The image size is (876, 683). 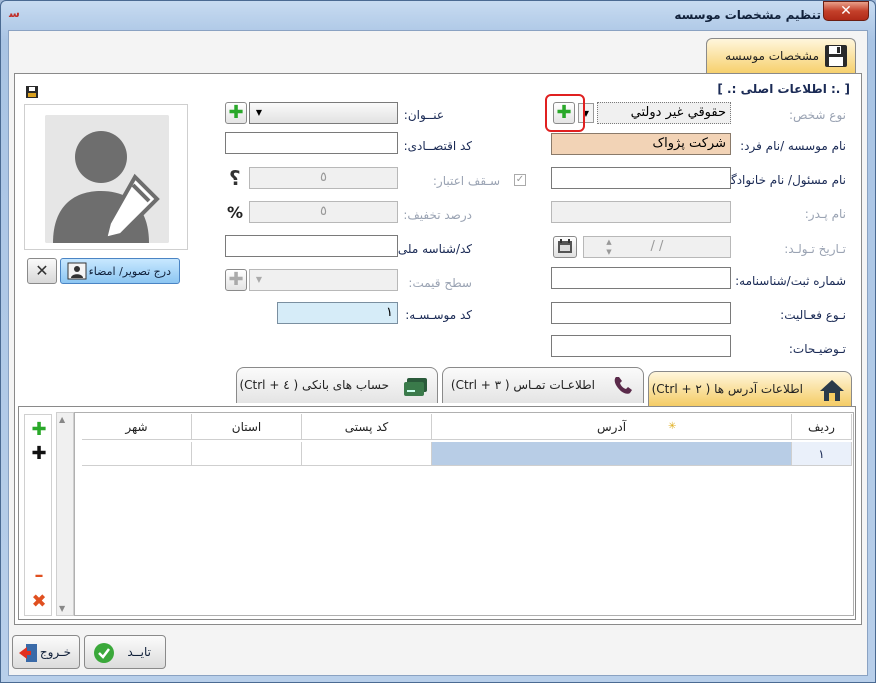 What do you see at coordinates (781, 180) in the screenshot?
I see `responsible-label: نام مسئول/ نام خانوادگی:` at bounding box center [781, 180].